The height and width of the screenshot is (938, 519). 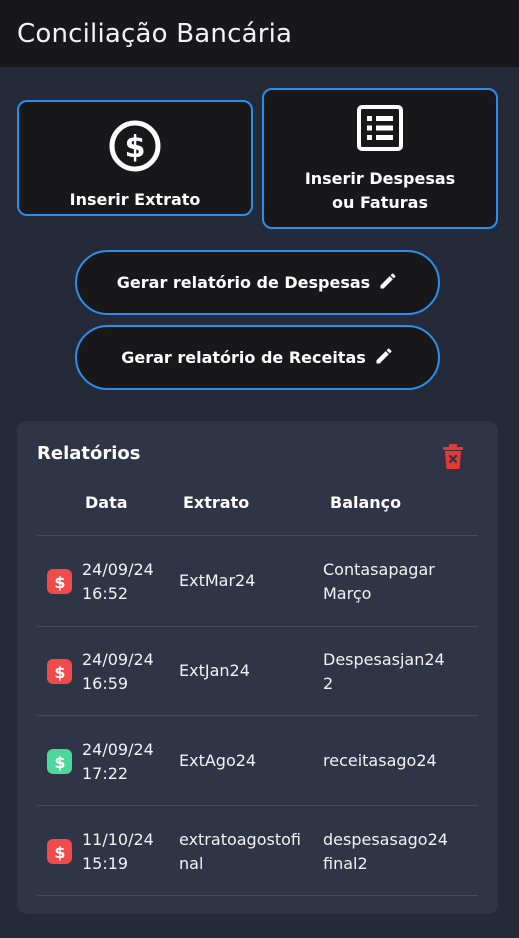 I want to click on row-extrato: ExtMar24, so click(x=217, y=580).